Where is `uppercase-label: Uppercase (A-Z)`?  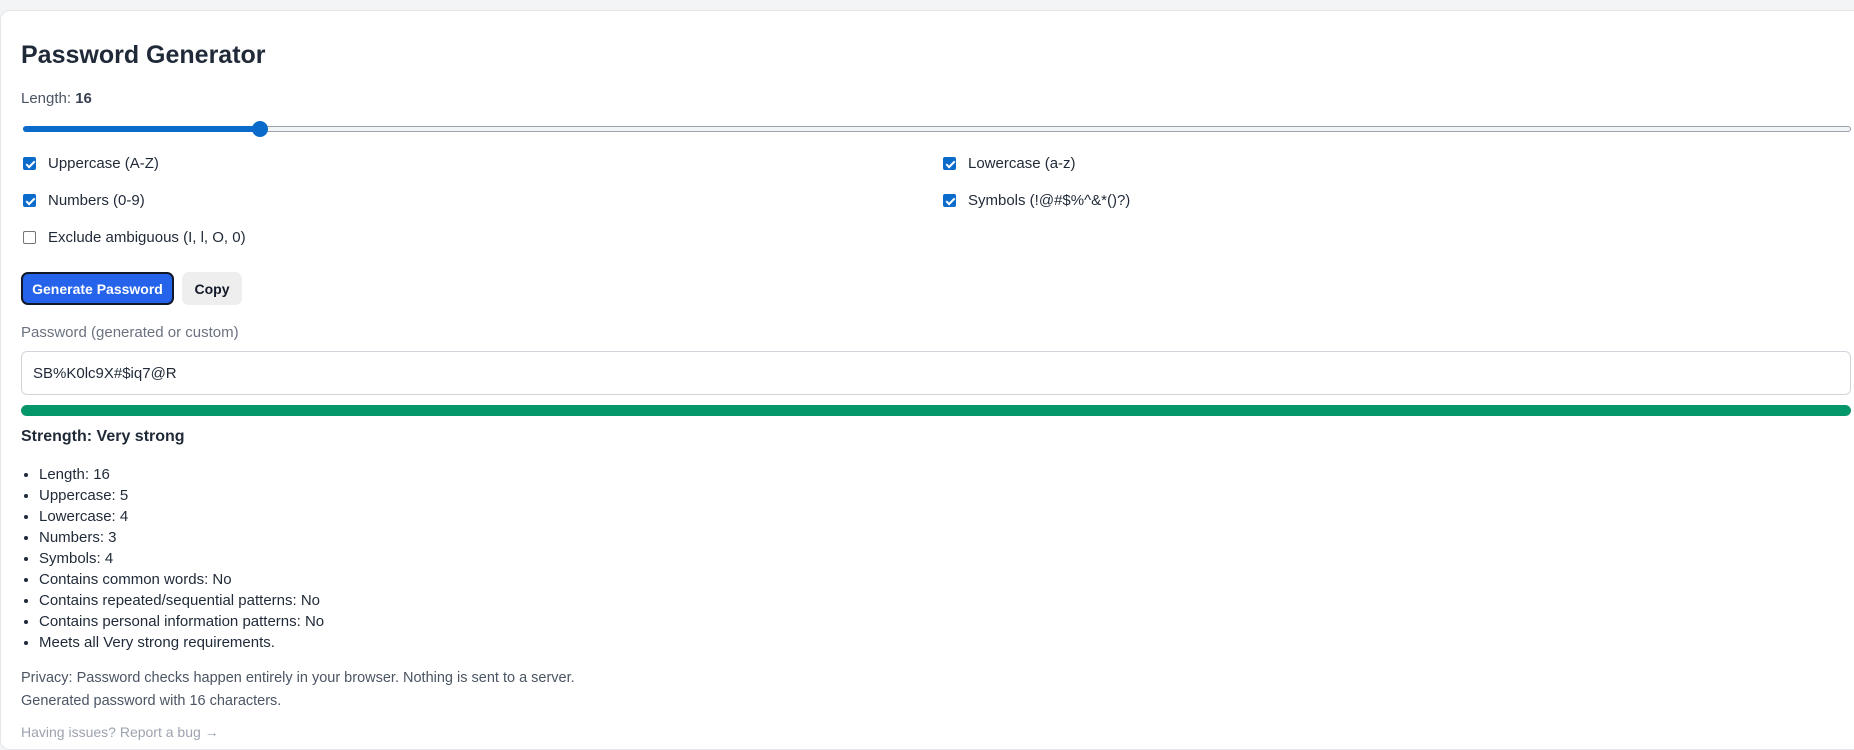
uppercase-label: Uppercase (A-Z) is located at coordinates (103, 163).